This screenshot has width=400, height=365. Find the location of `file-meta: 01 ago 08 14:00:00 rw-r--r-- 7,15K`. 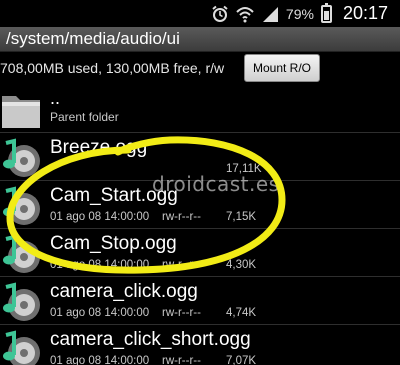

file-meta: 01 ago 08 14:00:00 rw-r--r-- 7,15K is located at coordinates (153, 217).